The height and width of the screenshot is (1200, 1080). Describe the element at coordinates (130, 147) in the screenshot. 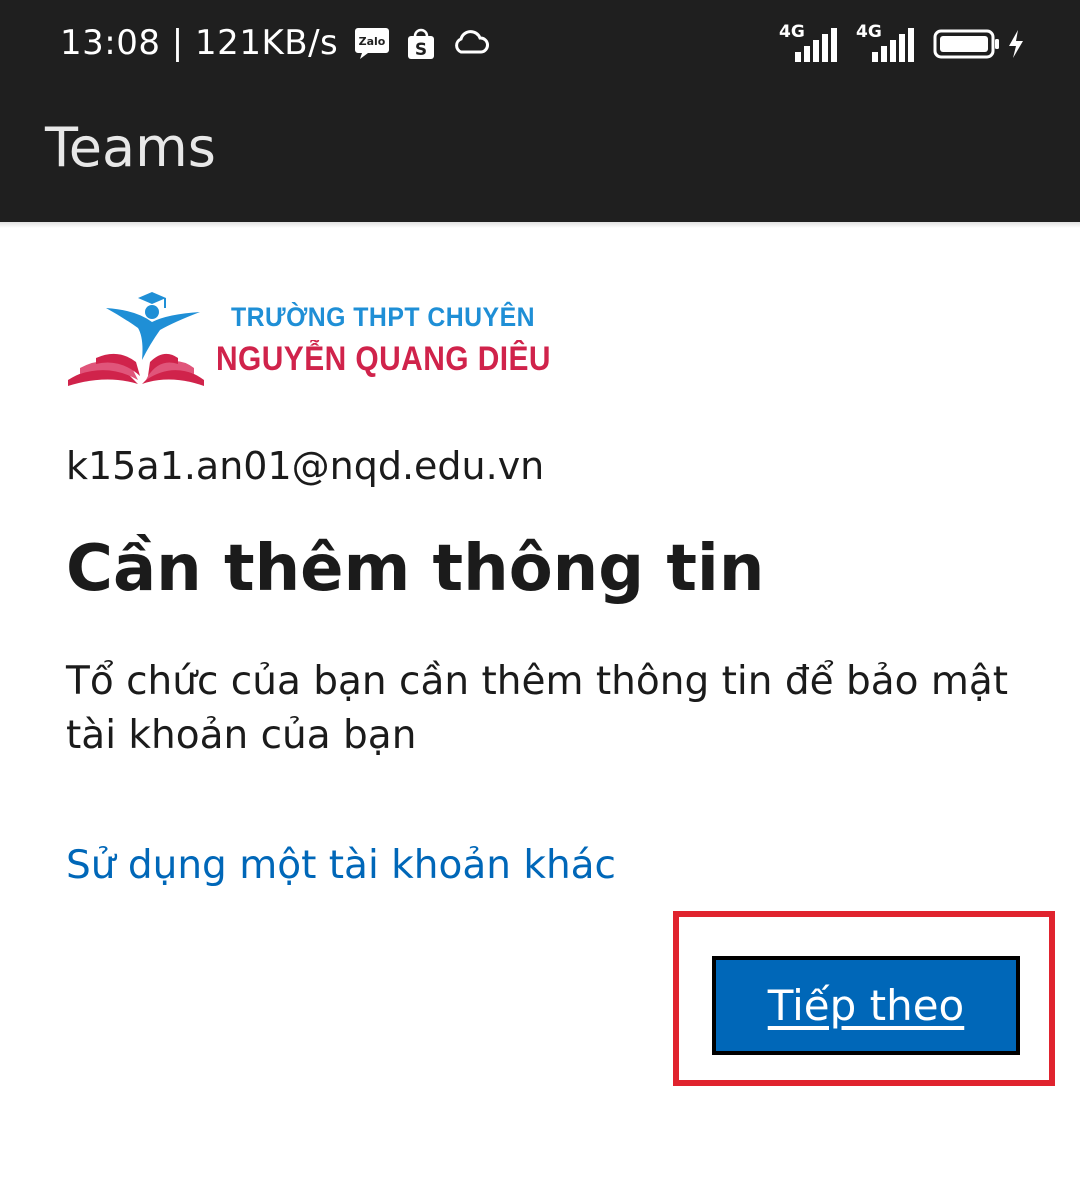

I see `app-title: Teams` at that location.